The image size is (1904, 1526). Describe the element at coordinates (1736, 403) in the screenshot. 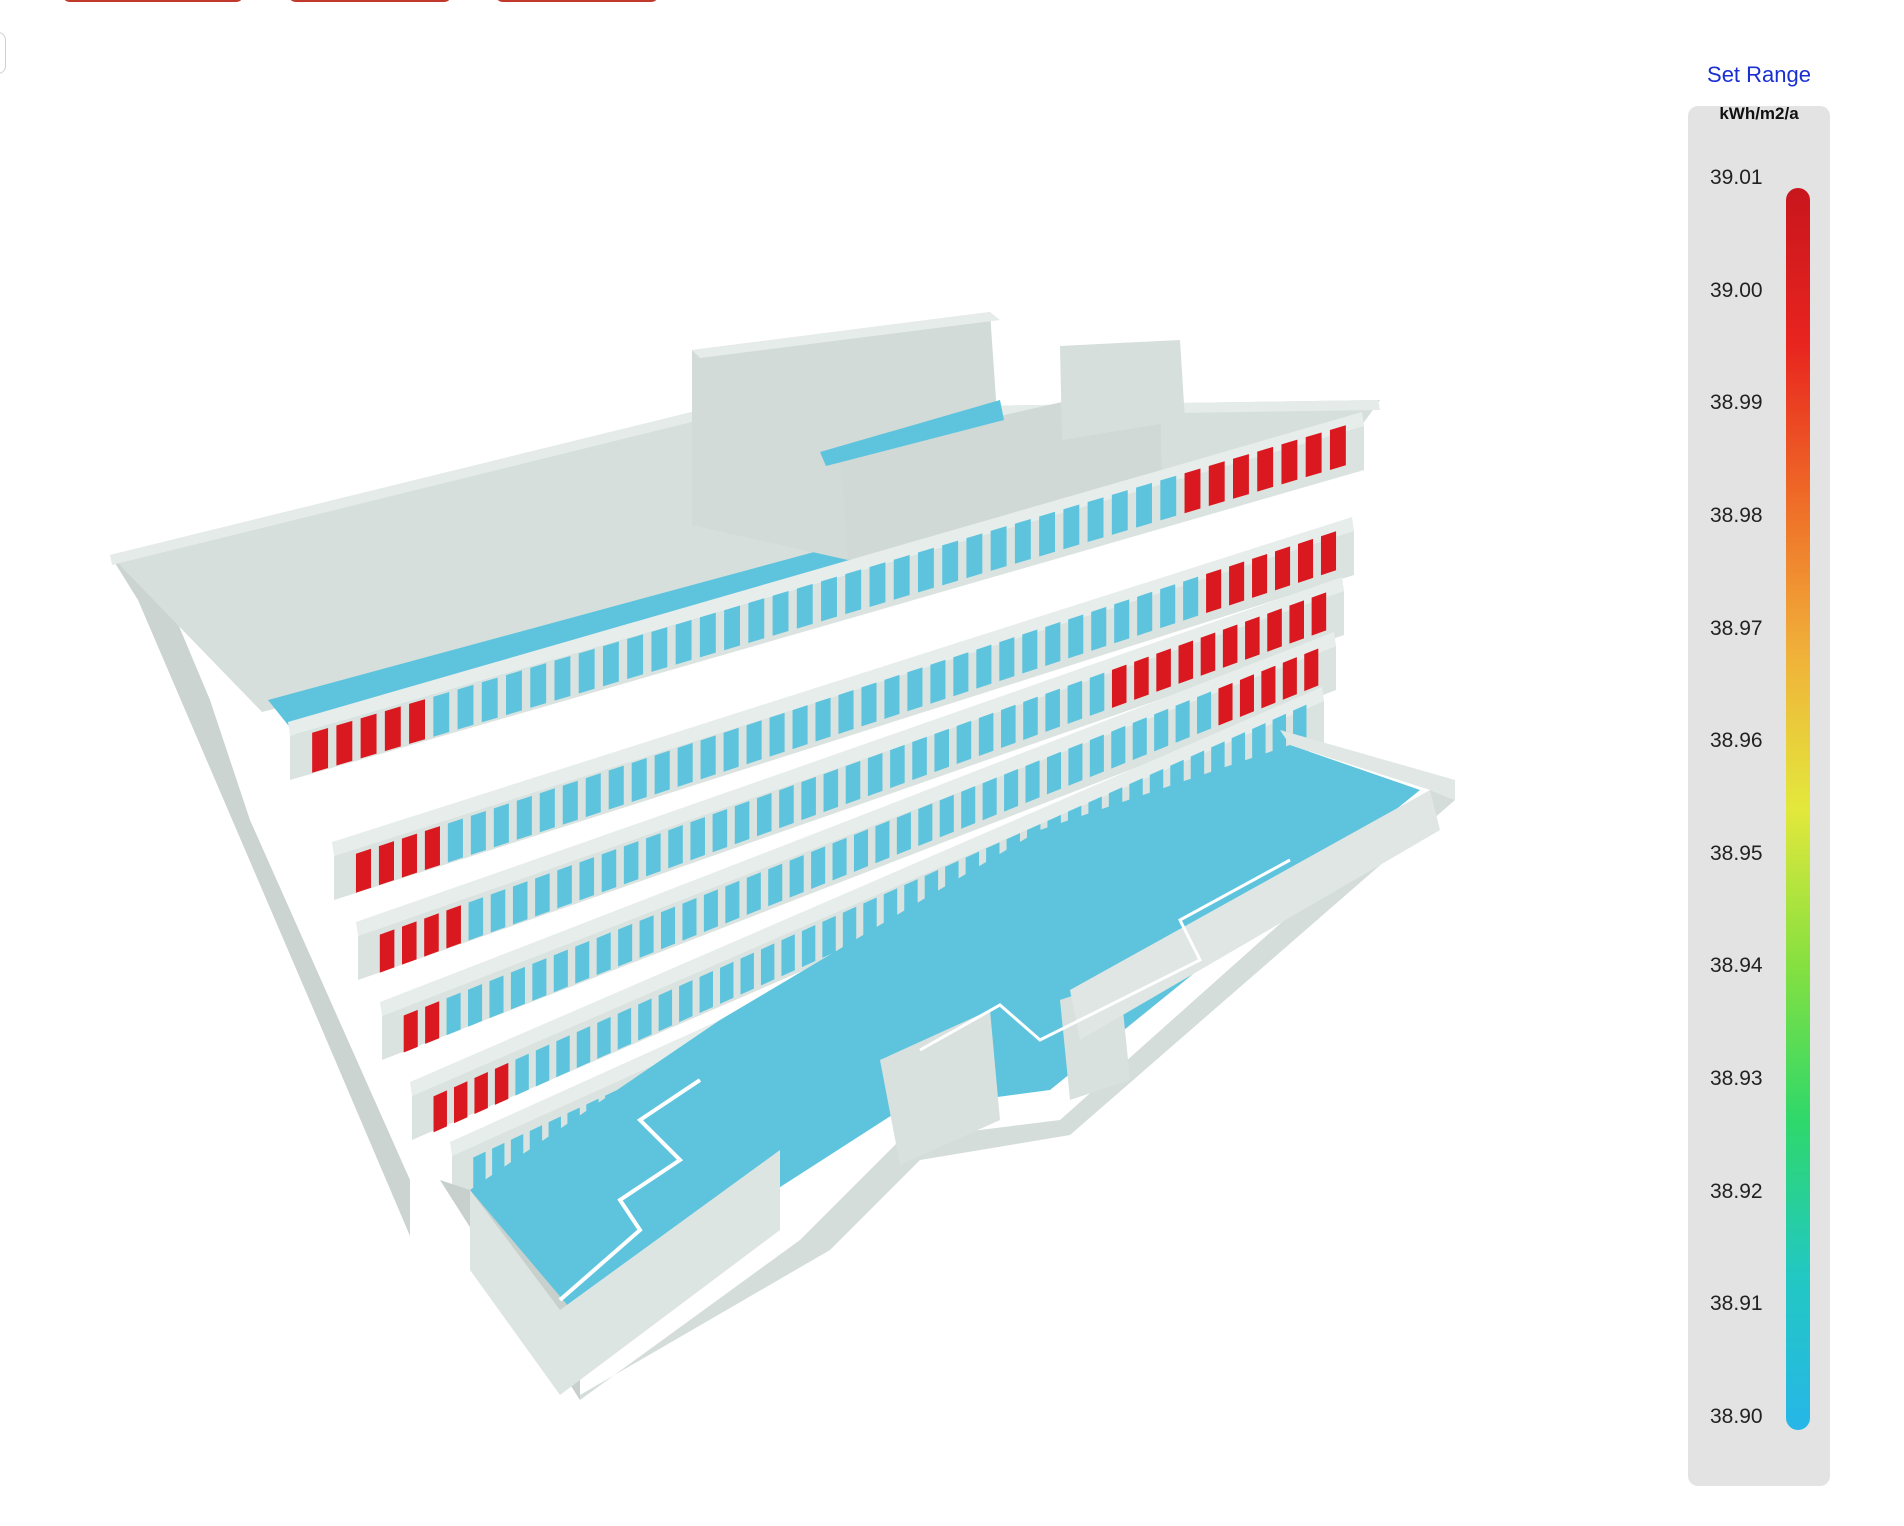

I see `legend-tick-38.99: 38.99` at that location.